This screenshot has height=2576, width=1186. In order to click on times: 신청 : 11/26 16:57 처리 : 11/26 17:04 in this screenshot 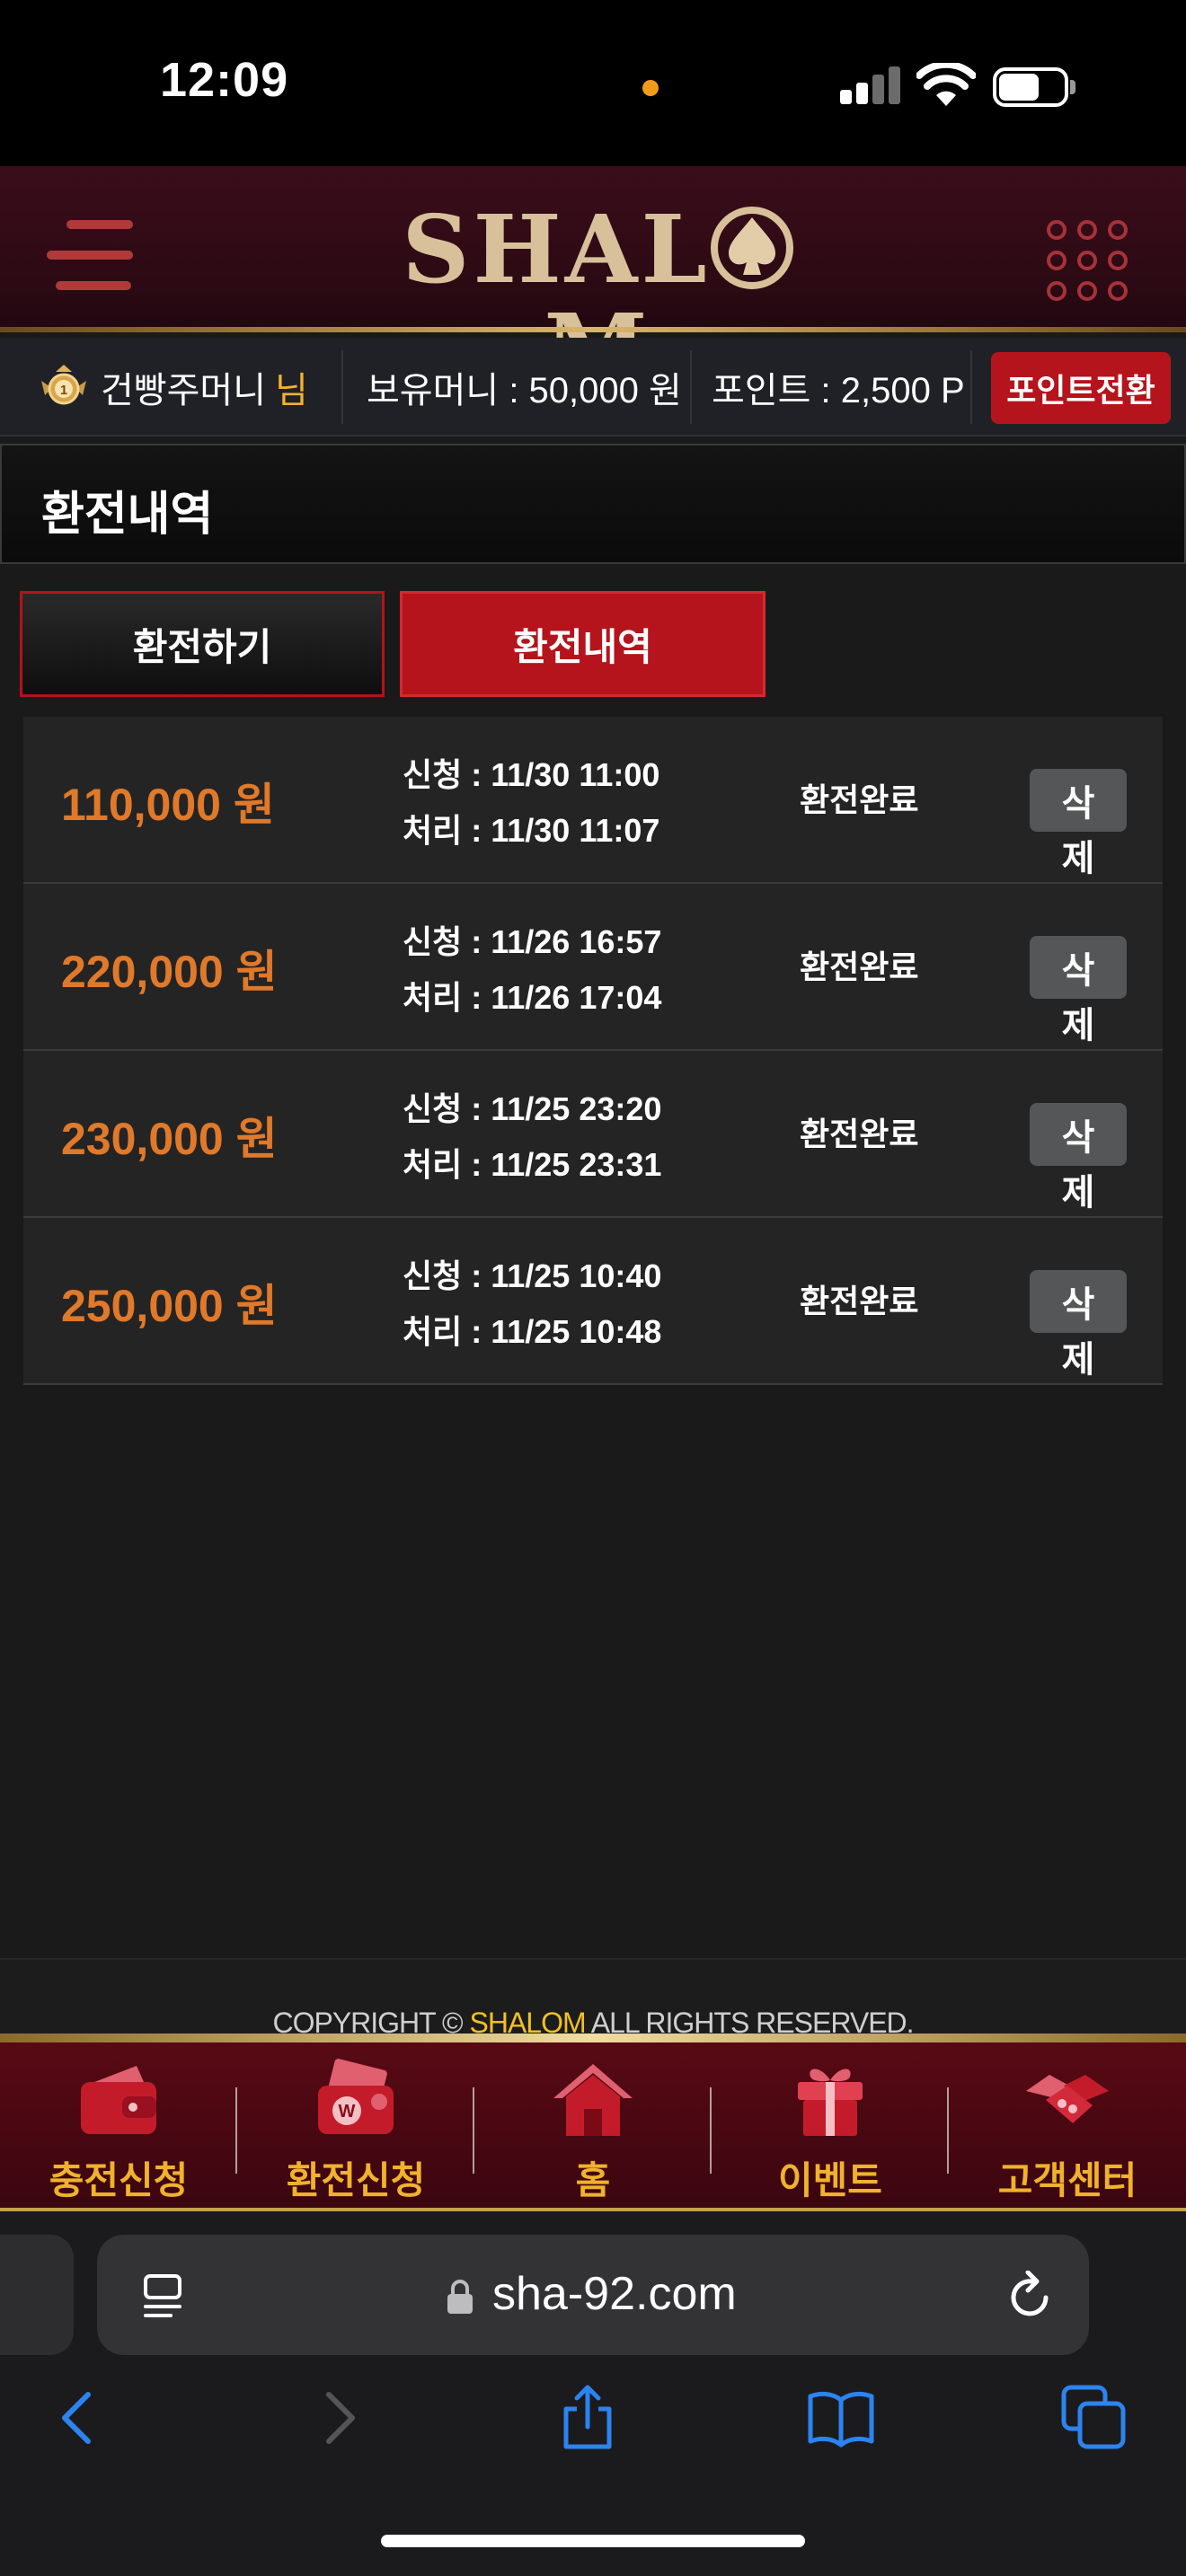, I will do `click(532, 970)`.